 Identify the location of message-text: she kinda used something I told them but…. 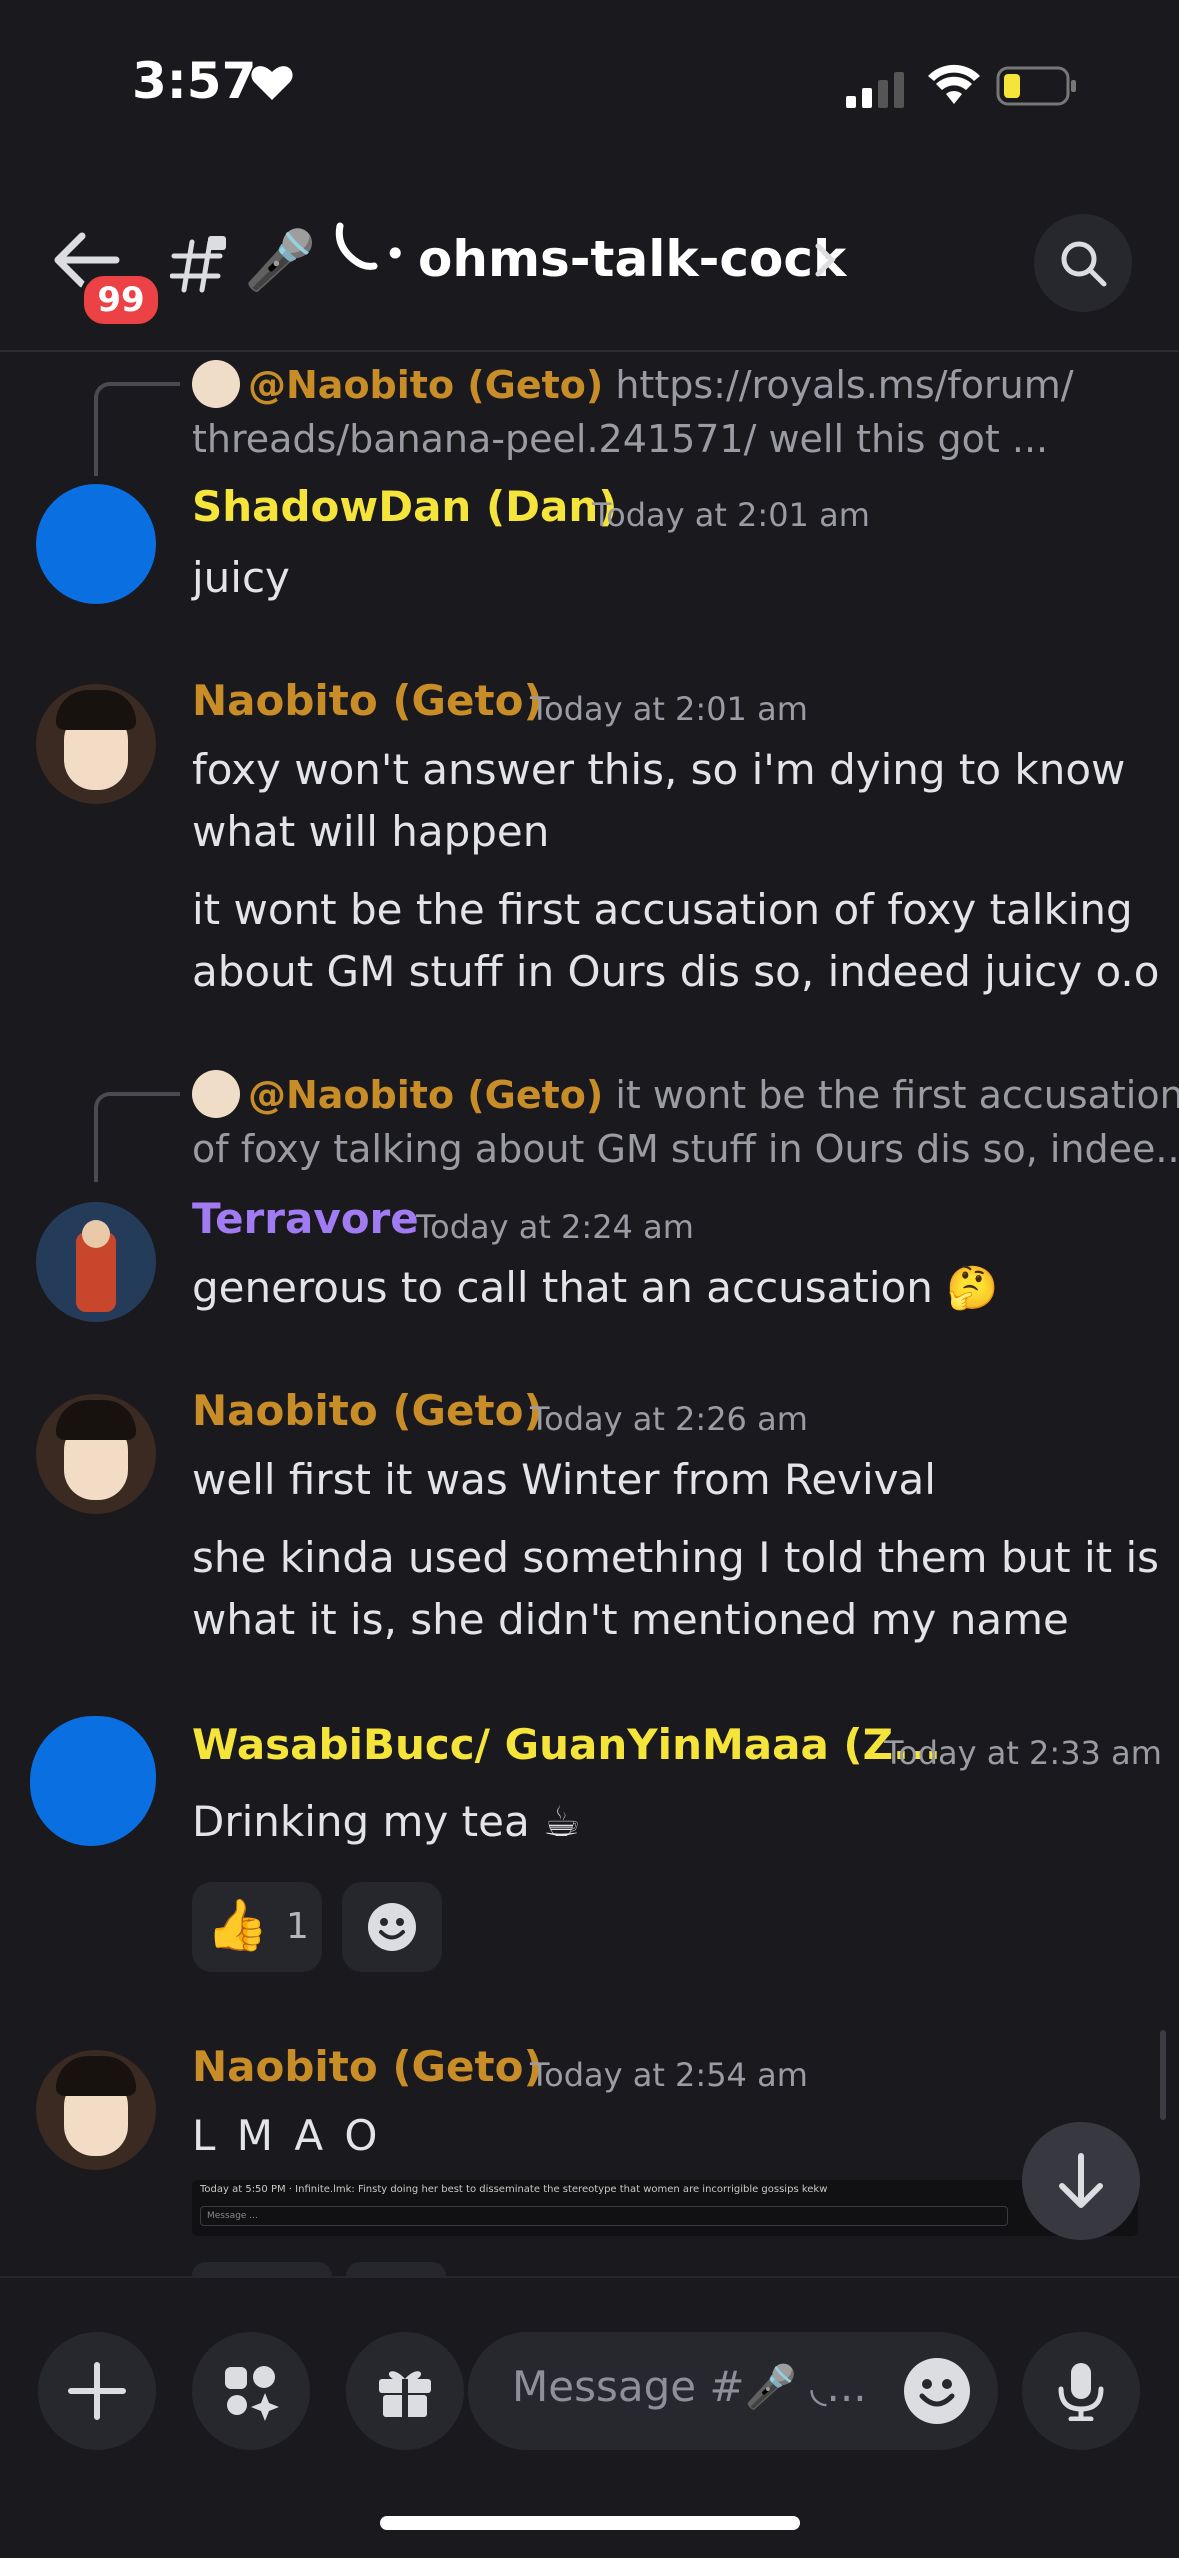
(676, 1557).